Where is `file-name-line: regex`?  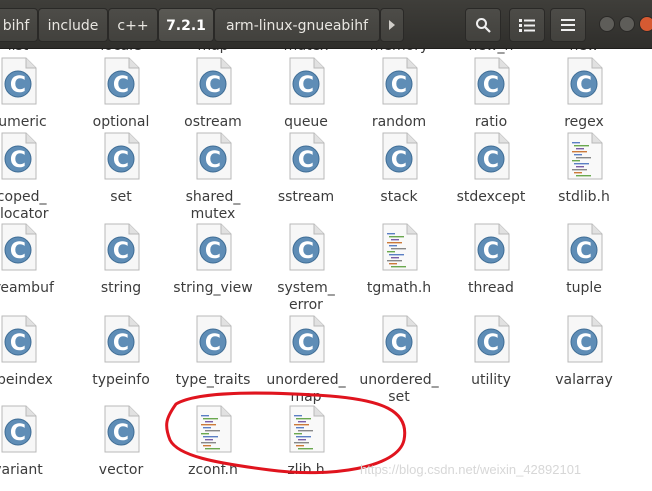
file-name-line: regex is located at coordinates (584, 122).